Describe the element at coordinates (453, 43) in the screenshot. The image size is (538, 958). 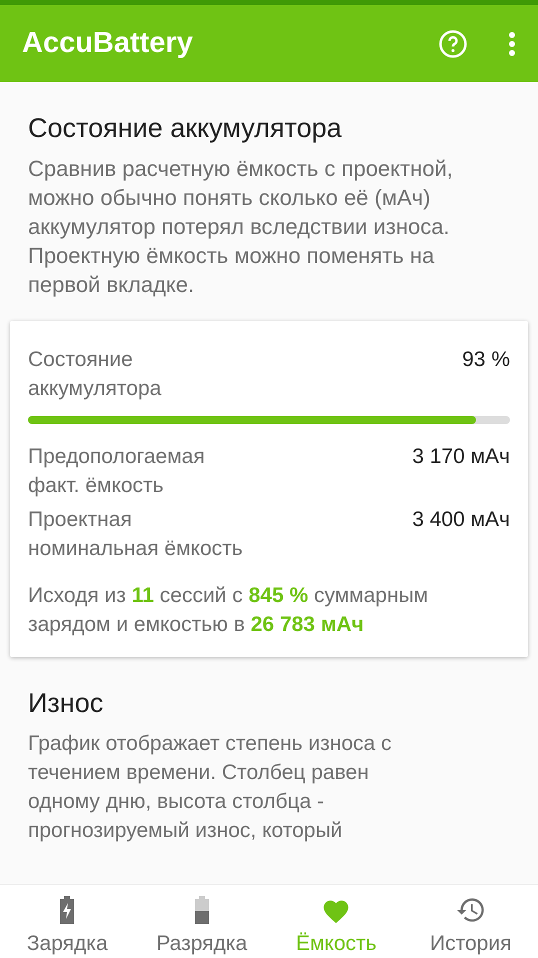
I see `help-icon` at that location.